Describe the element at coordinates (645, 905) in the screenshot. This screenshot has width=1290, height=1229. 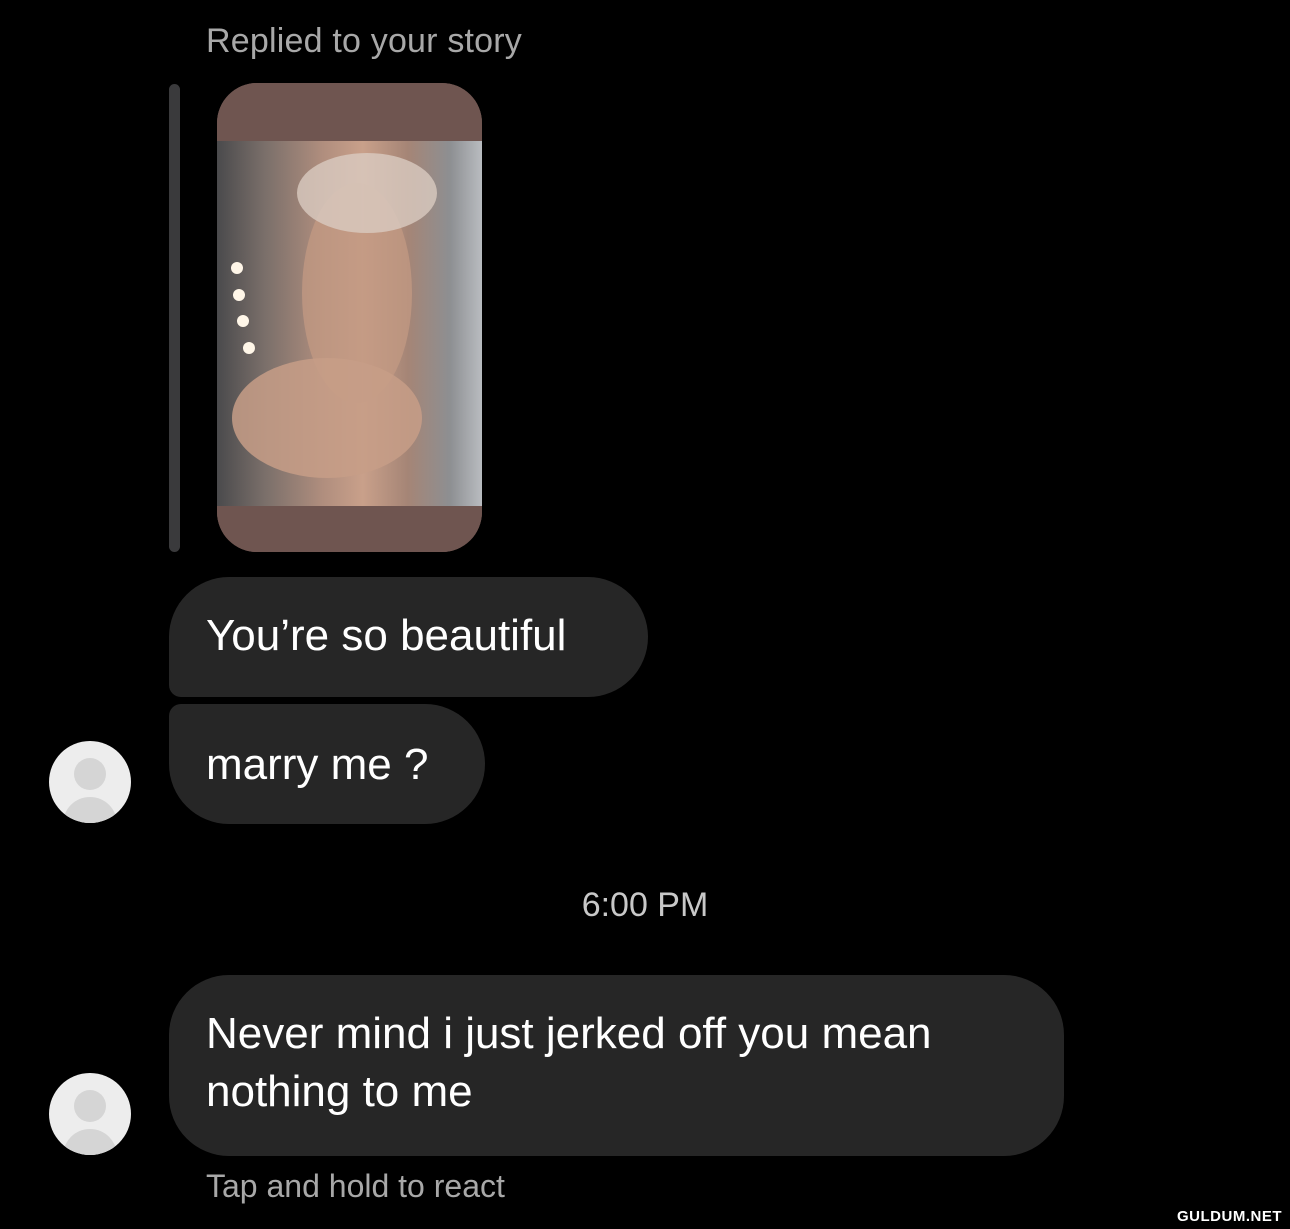
I see `message-timestamp: 6:00 PM` at that location.